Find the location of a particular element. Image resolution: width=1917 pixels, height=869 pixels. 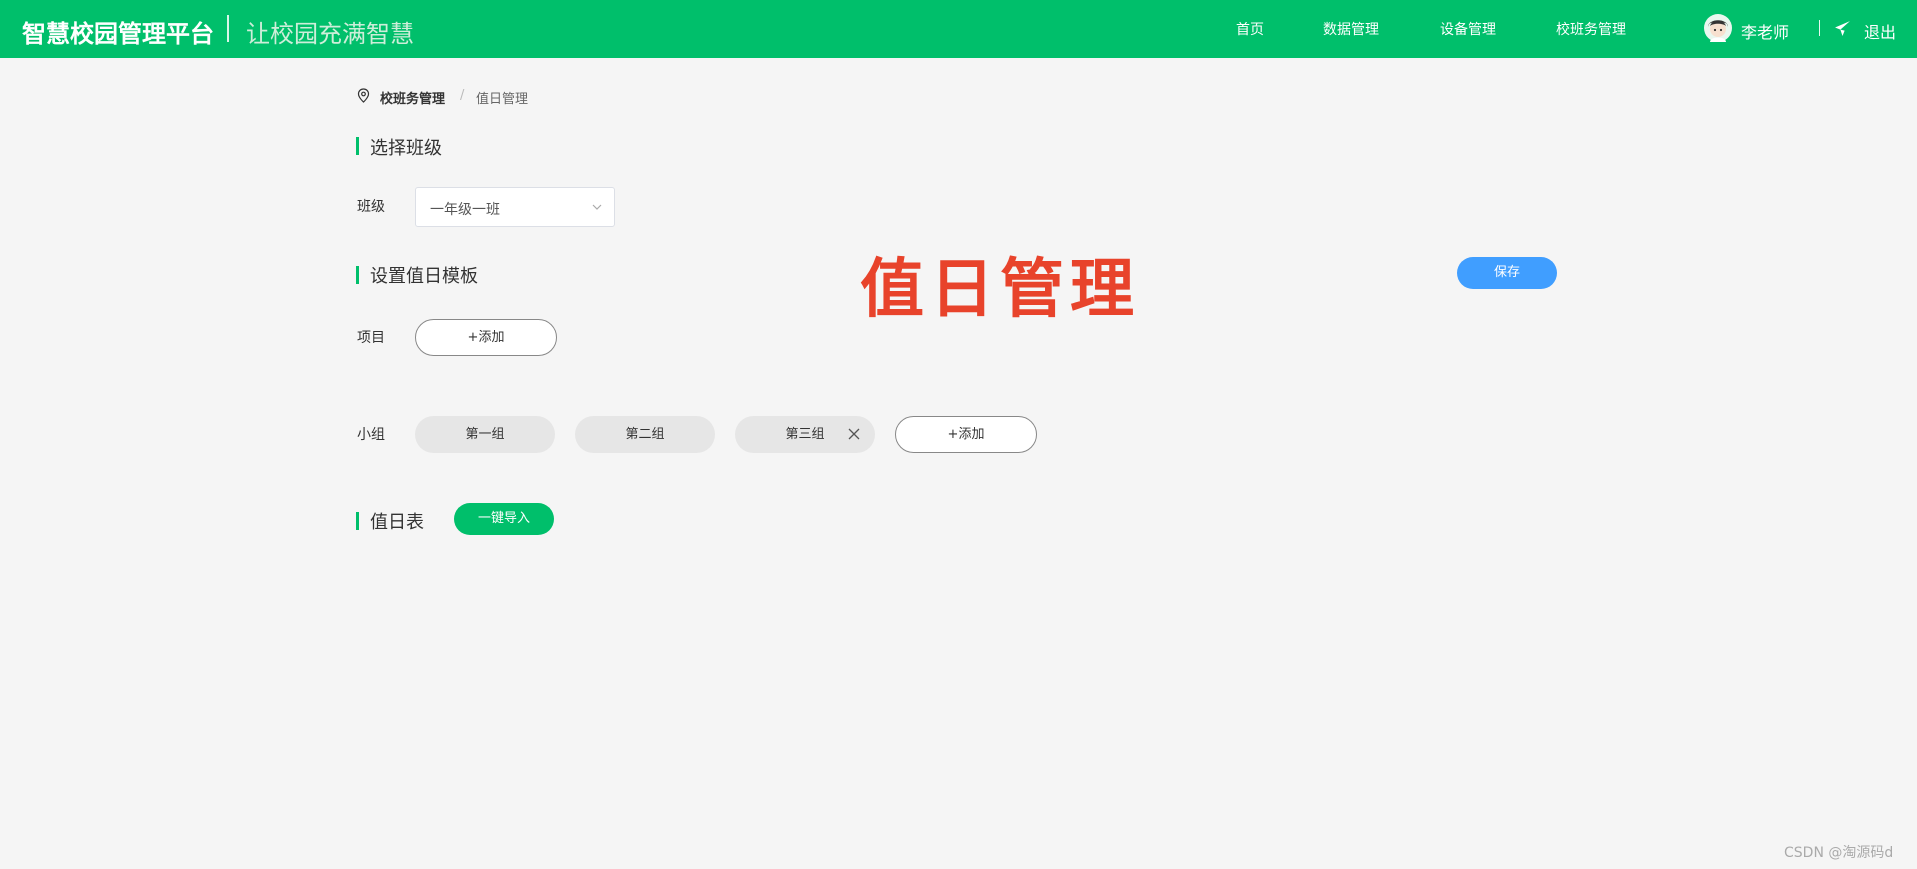

group-chip: 第一组 is located at coordinates (485, 434).